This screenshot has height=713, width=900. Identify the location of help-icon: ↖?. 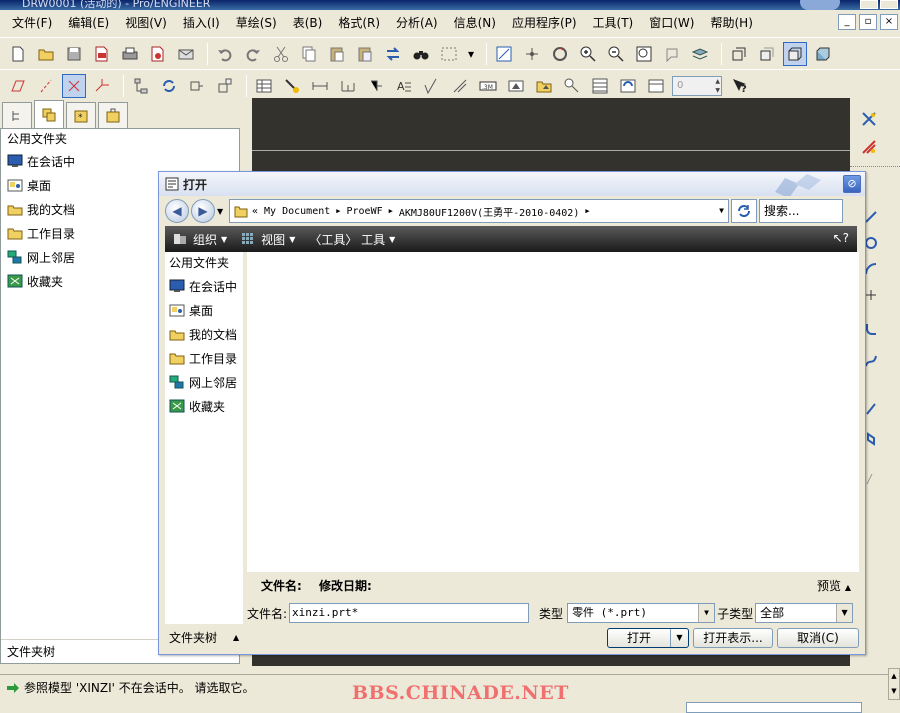
(841, 238).